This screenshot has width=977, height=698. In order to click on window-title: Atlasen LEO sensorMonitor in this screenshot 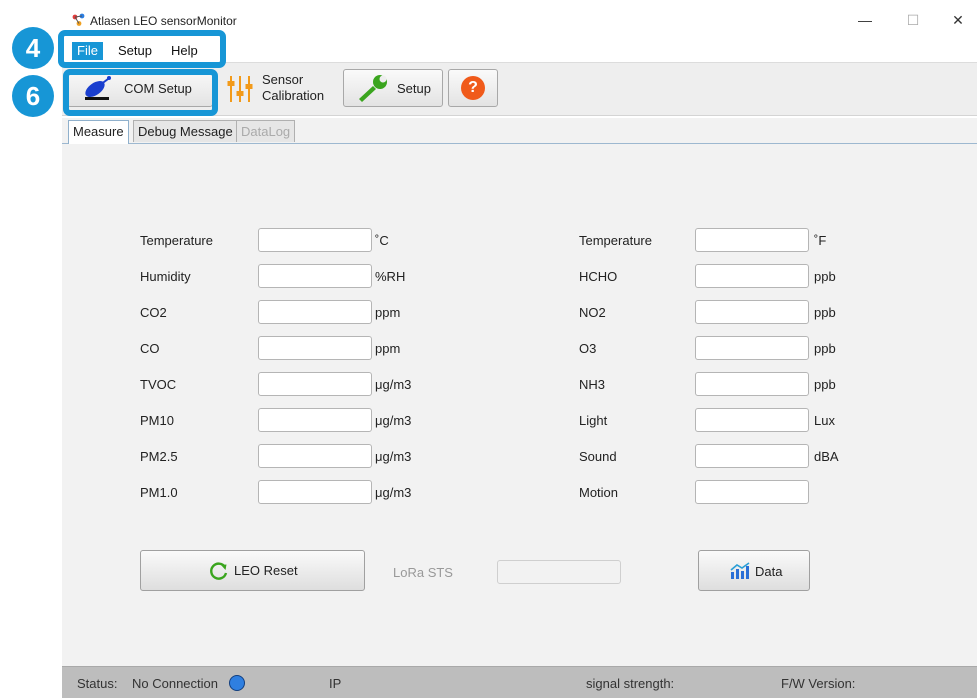, I will do `click(163, 21)`.